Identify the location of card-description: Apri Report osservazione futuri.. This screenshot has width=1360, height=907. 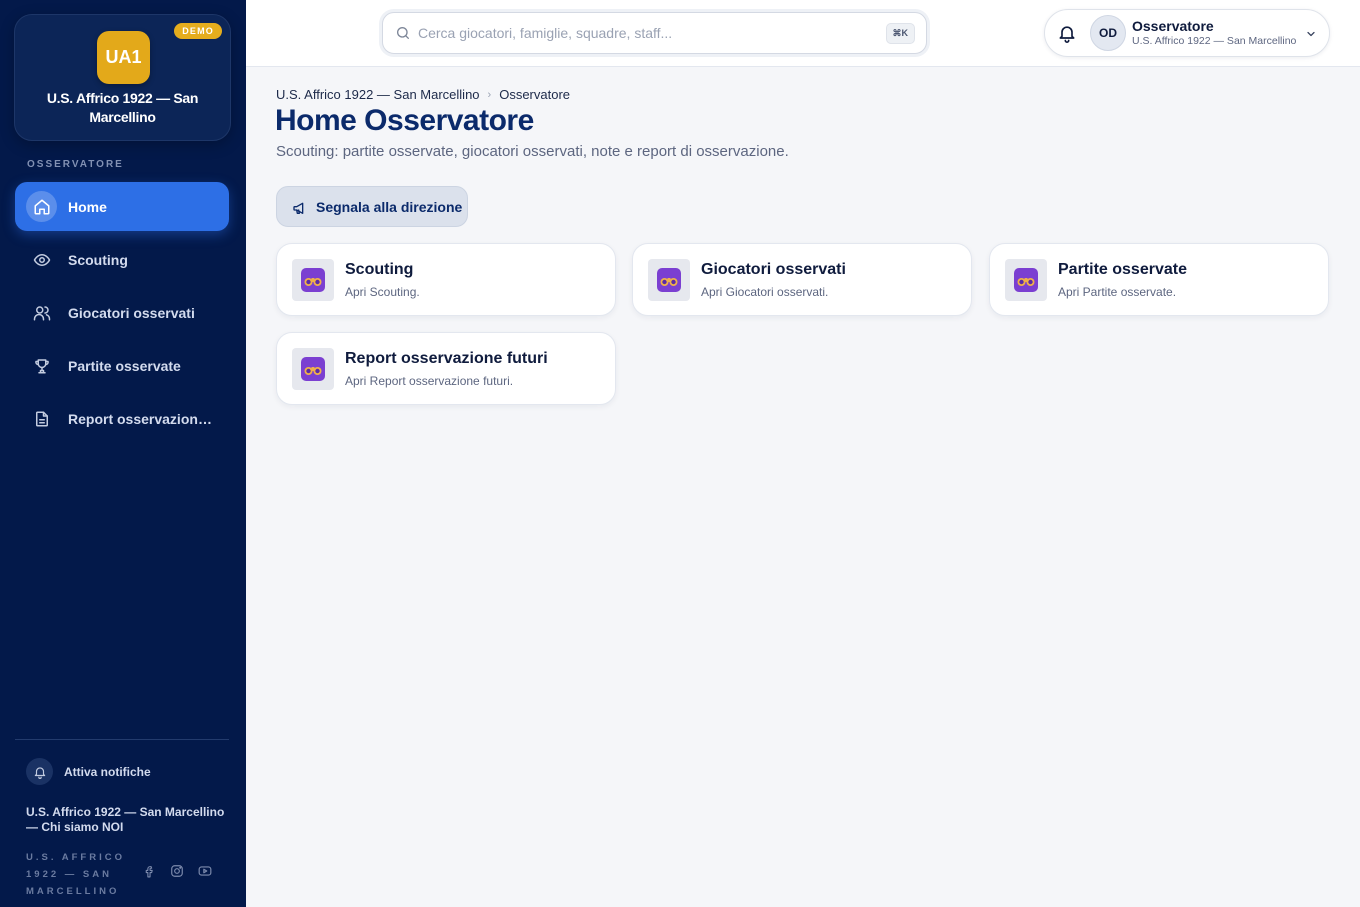
(429, 381).